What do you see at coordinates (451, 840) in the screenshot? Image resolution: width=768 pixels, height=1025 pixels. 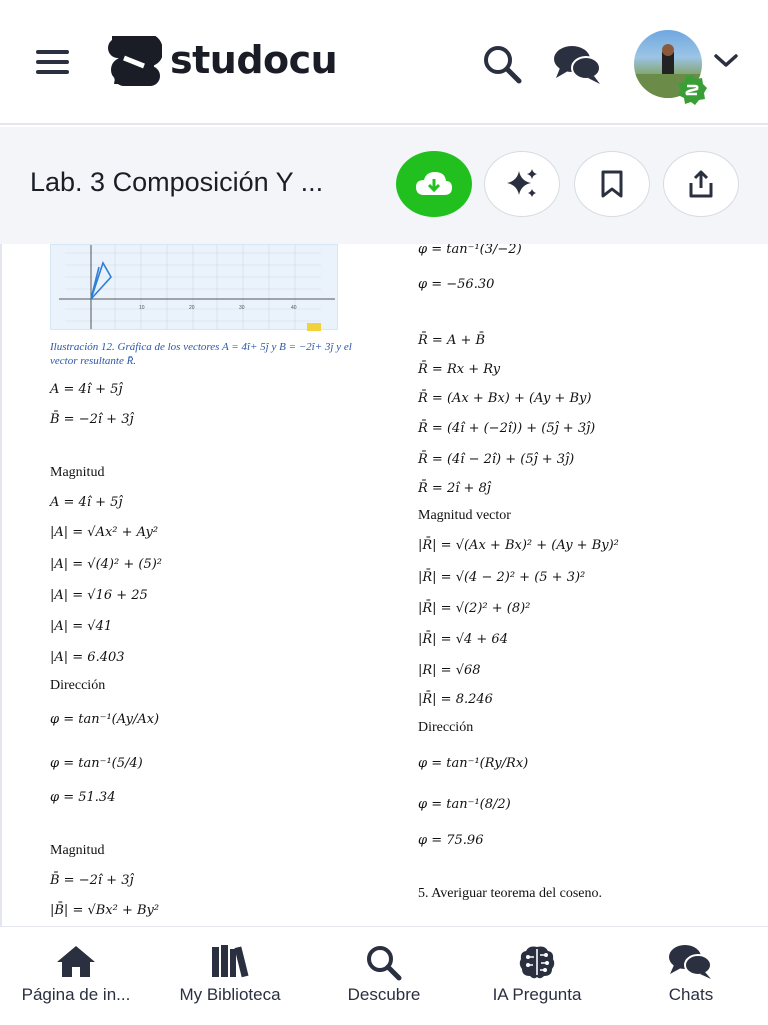 I see `equation: φ = 75.96` at bounding box center [451, 840].